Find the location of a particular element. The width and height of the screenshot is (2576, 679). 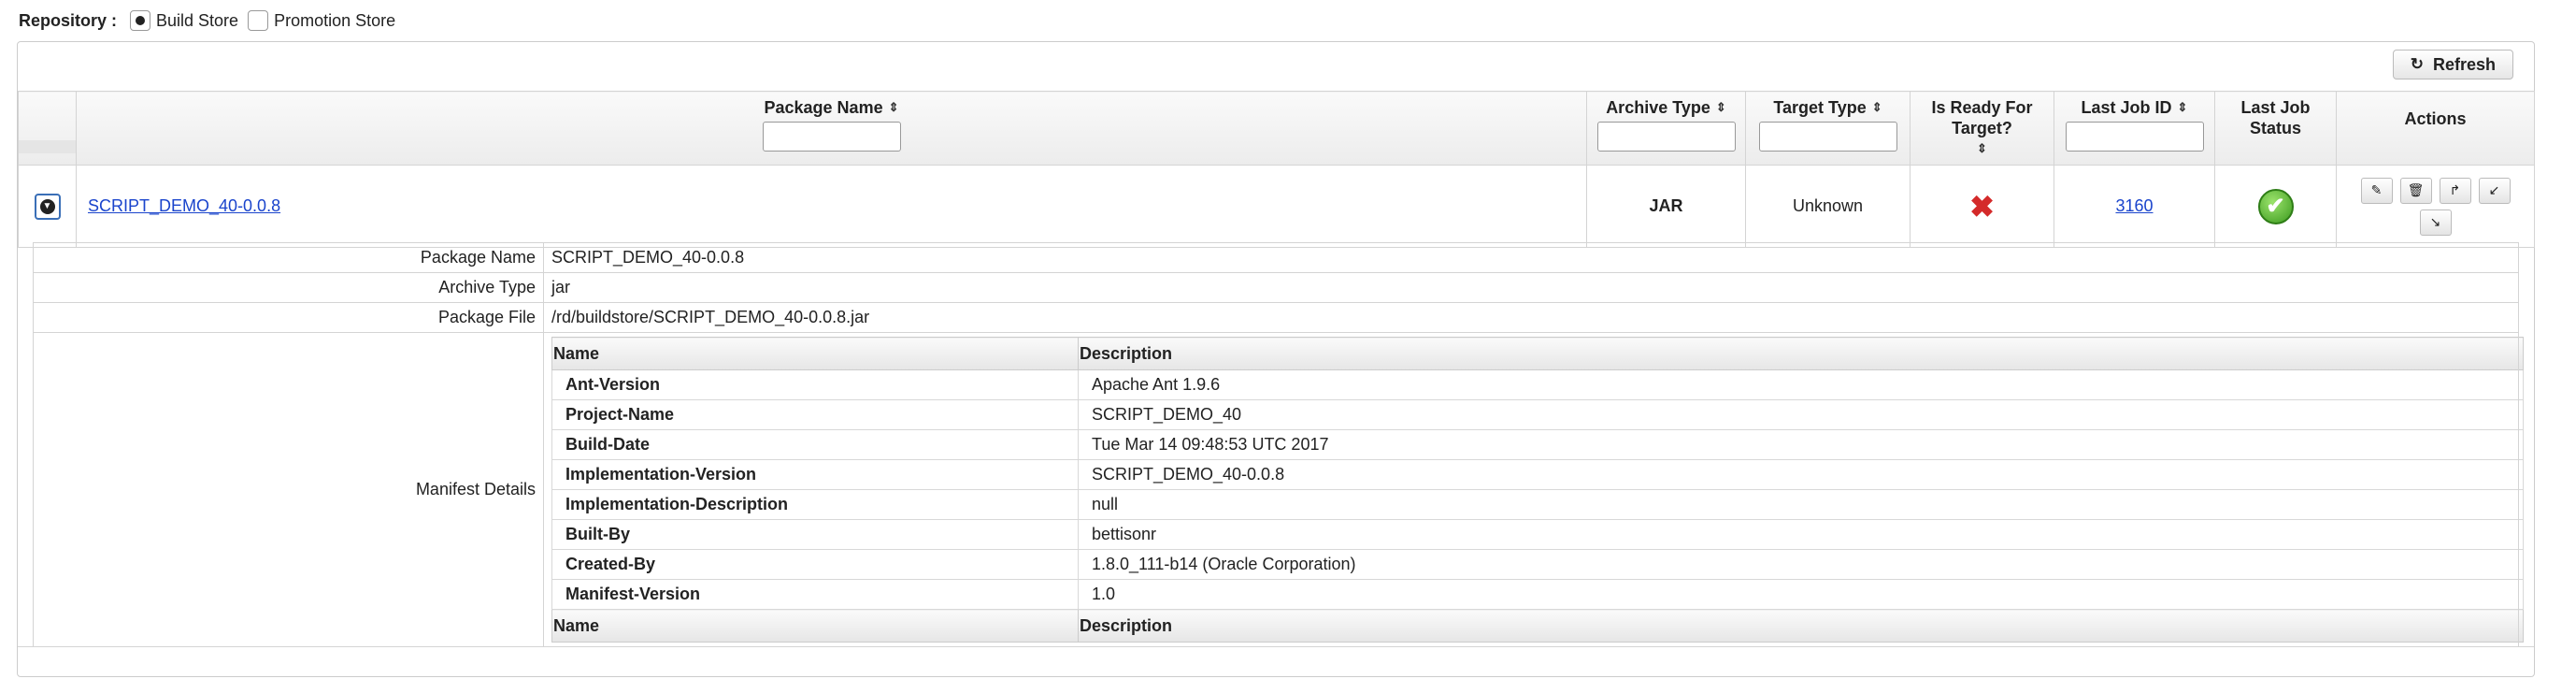

manifest-value: SCRIPT_DEMO_40 is located at coordinates (1801, 414).